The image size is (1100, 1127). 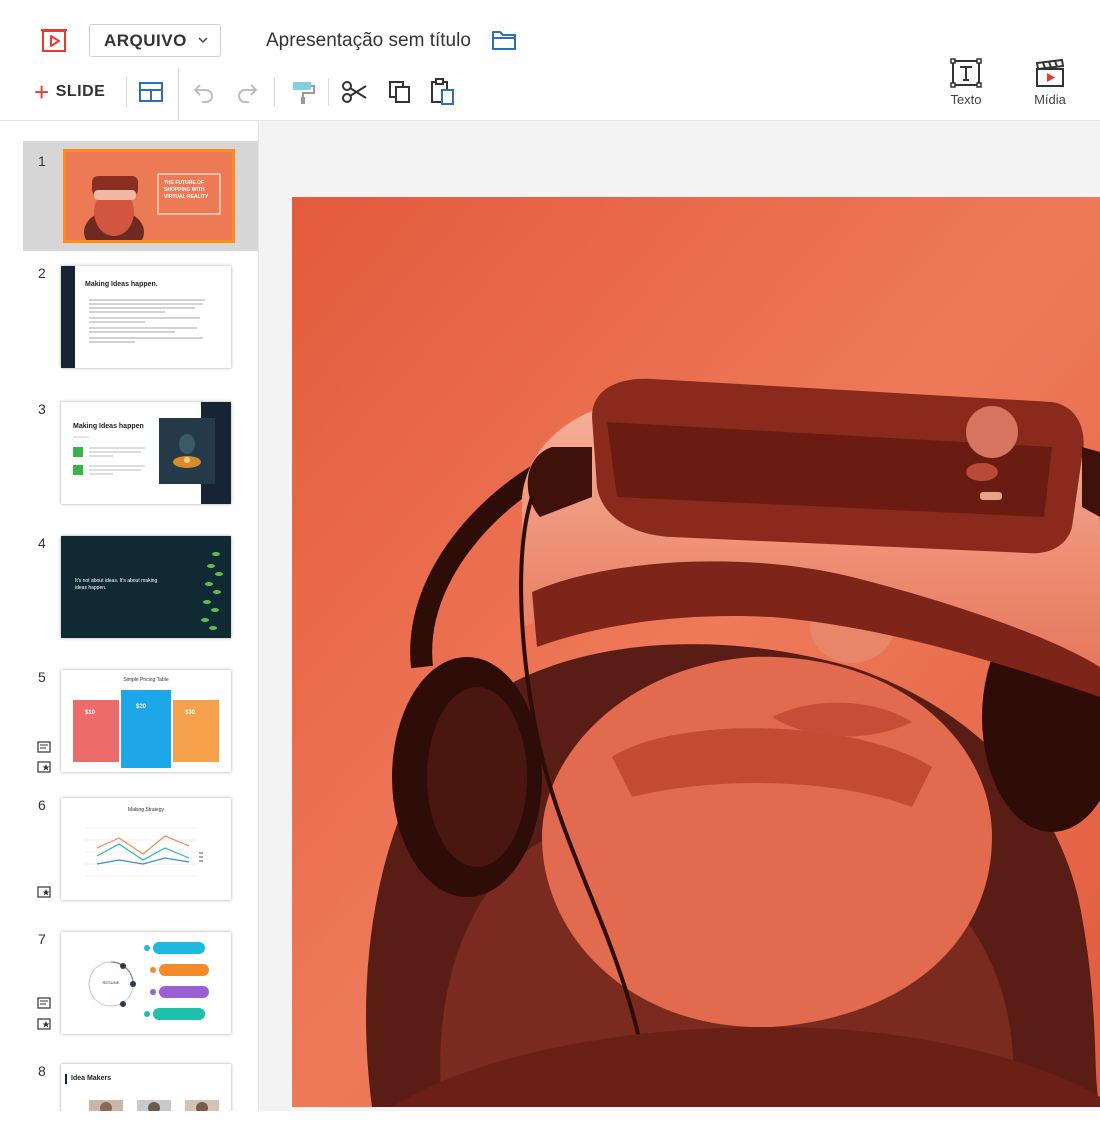 What do you see at coordinates (1050, 72) in the screenshot?
I see `media-clapperboard-icon` at bounding box center [1050, 72].